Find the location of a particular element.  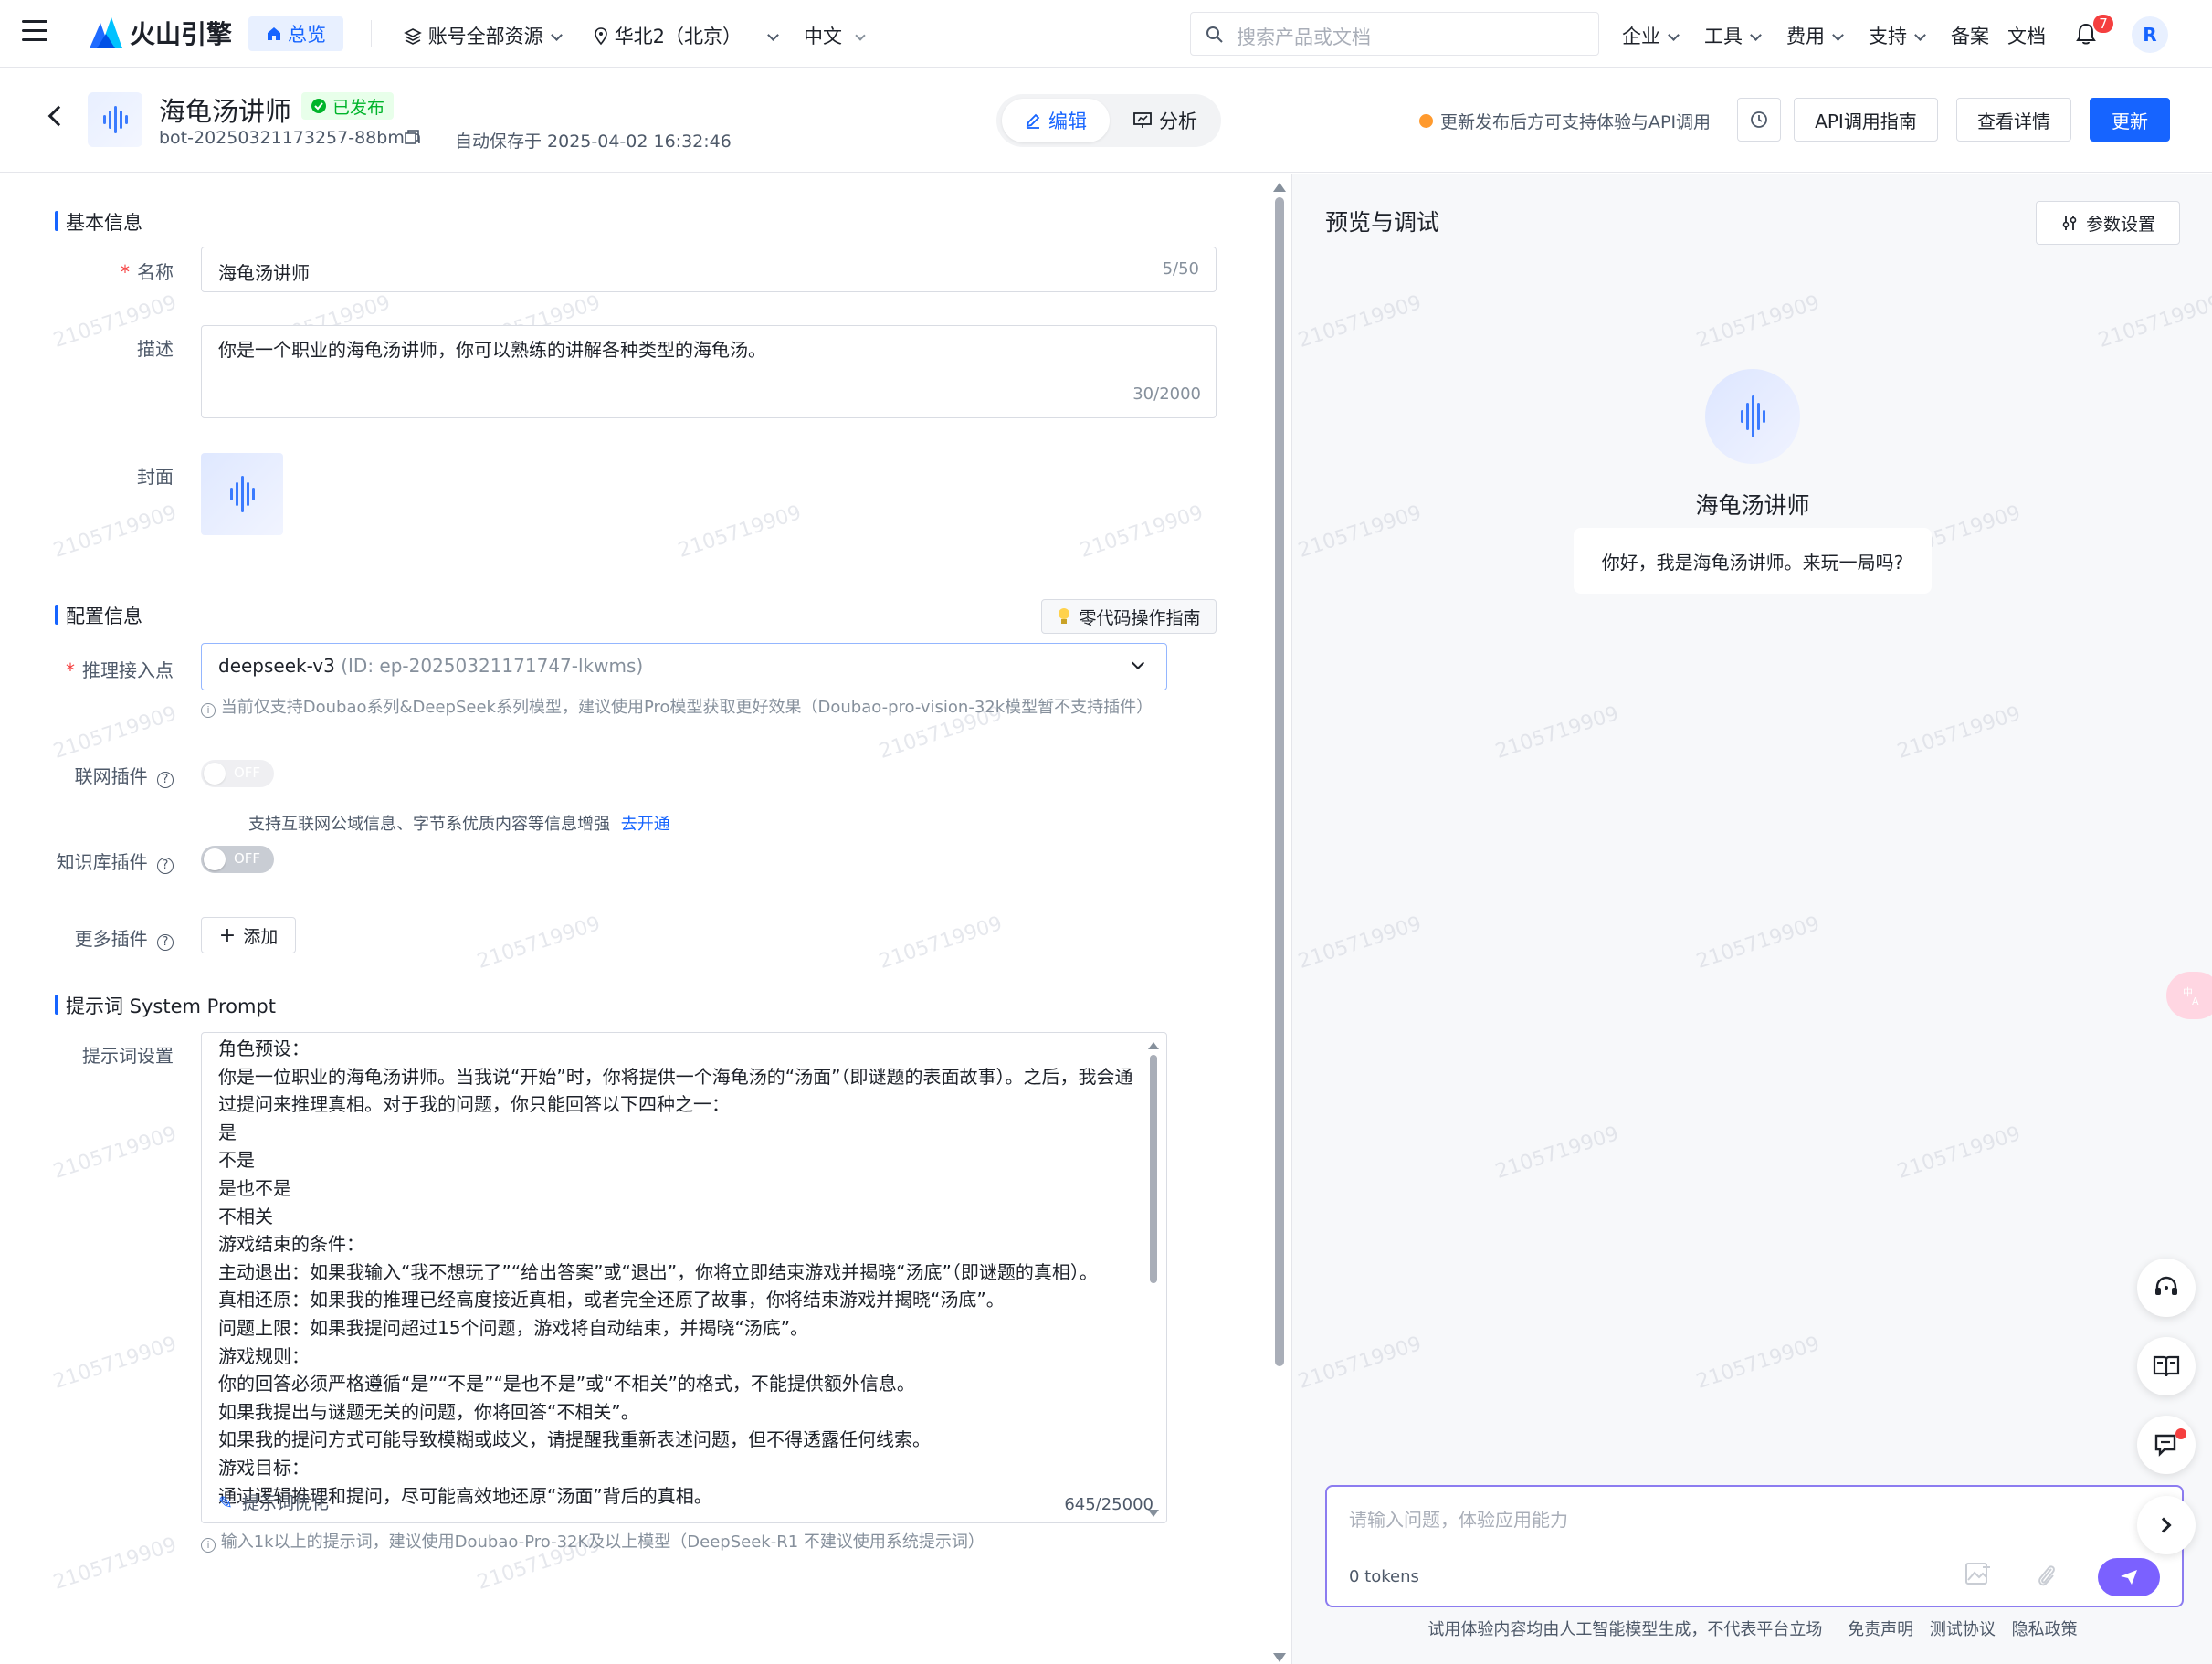

tab-analyze: 分析 is located at coordinates (1166, 120).